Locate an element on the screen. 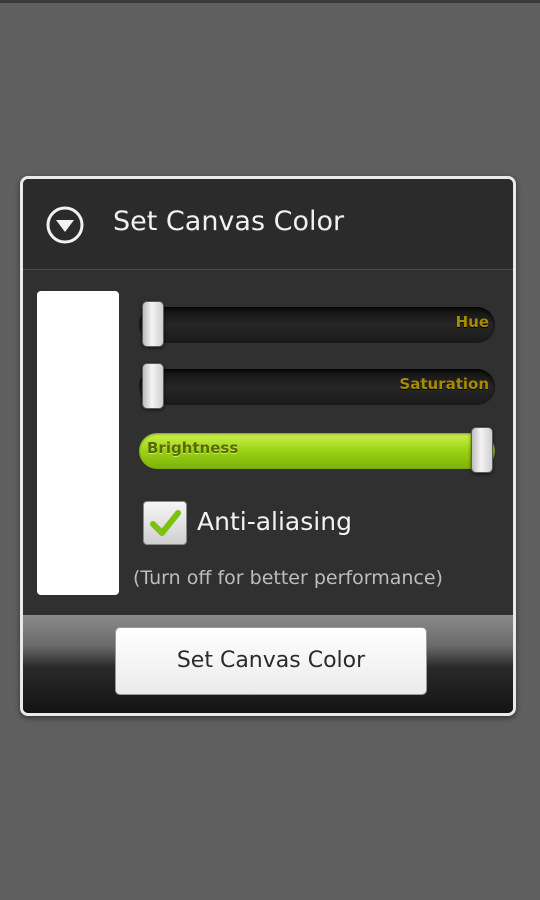 This screenshot has width=540, height=900. checkmark-icon is located at coordinates (165, 523).